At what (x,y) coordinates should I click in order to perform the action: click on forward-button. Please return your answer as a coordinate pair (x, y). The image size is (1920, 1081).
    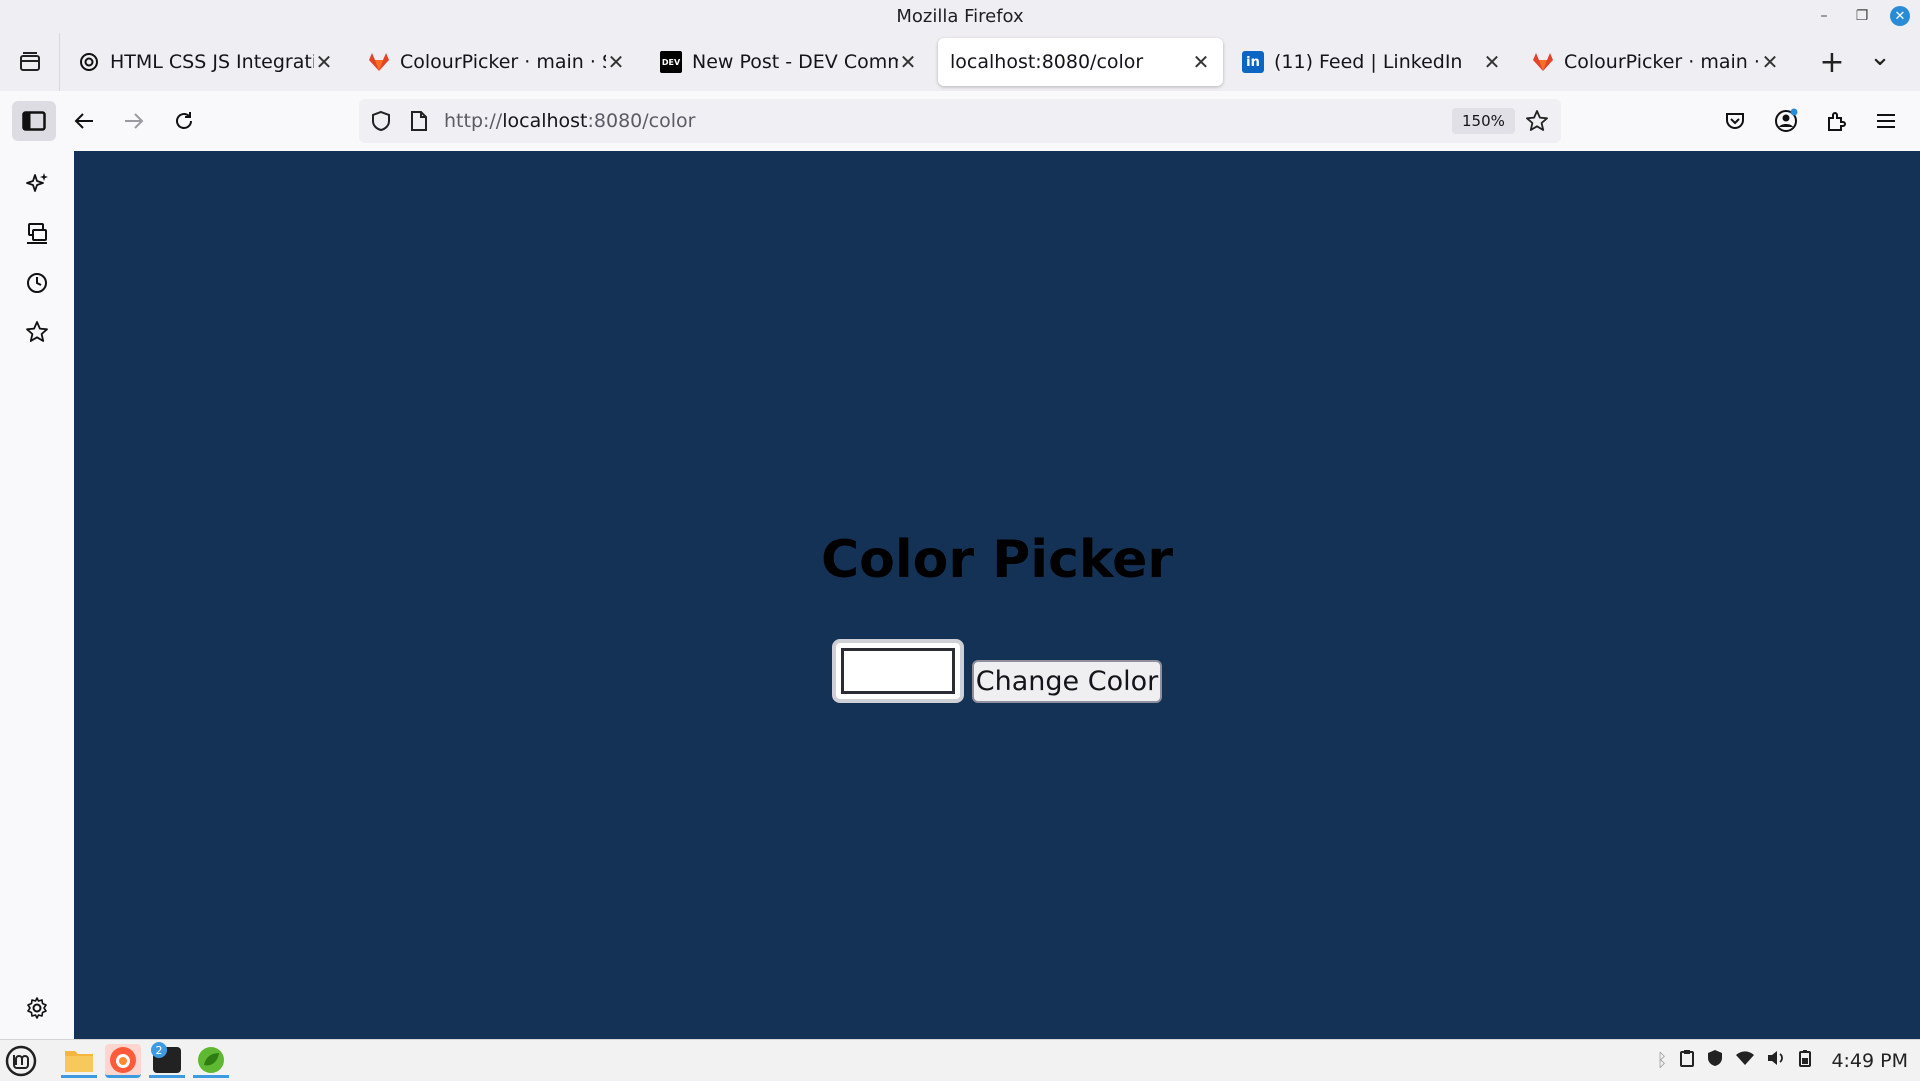
    Looking at the image, I should click on (134, 121).